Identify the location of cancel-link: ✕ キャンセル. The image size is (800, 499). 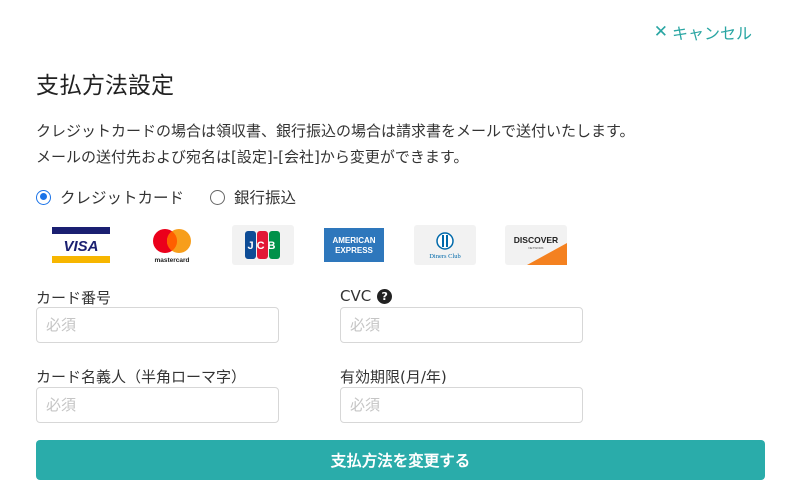
(703, 32).